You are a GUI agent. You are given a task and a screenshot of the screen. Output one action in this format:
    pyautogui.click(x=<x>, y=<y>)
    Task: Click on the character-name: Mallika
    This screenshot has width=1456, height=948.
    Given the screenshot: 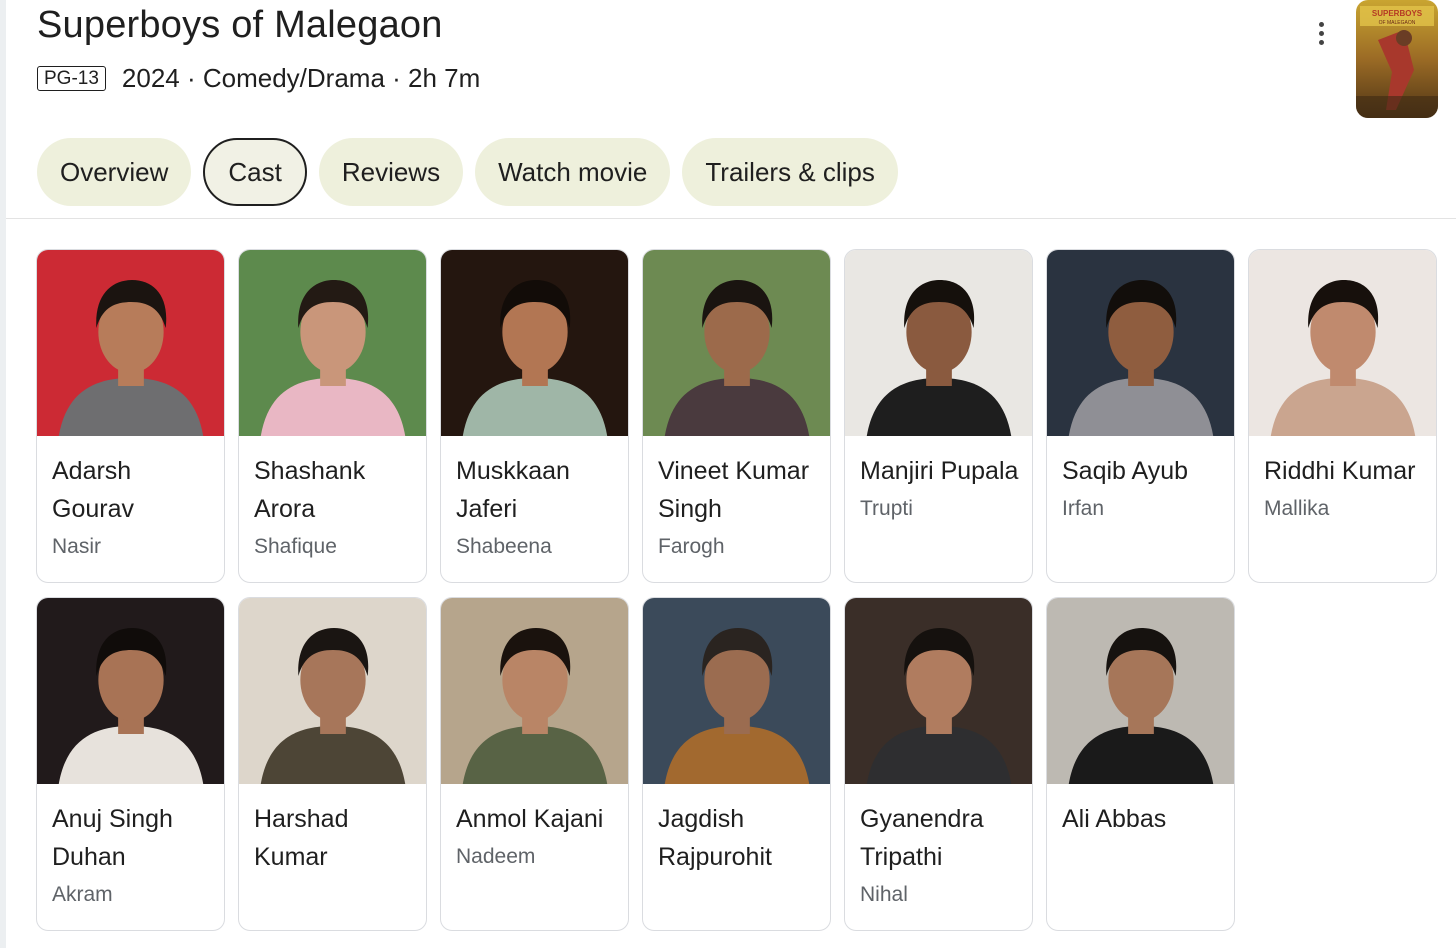 What is the action you would take?
    pyautogui.click(x=1297, y=508)
    